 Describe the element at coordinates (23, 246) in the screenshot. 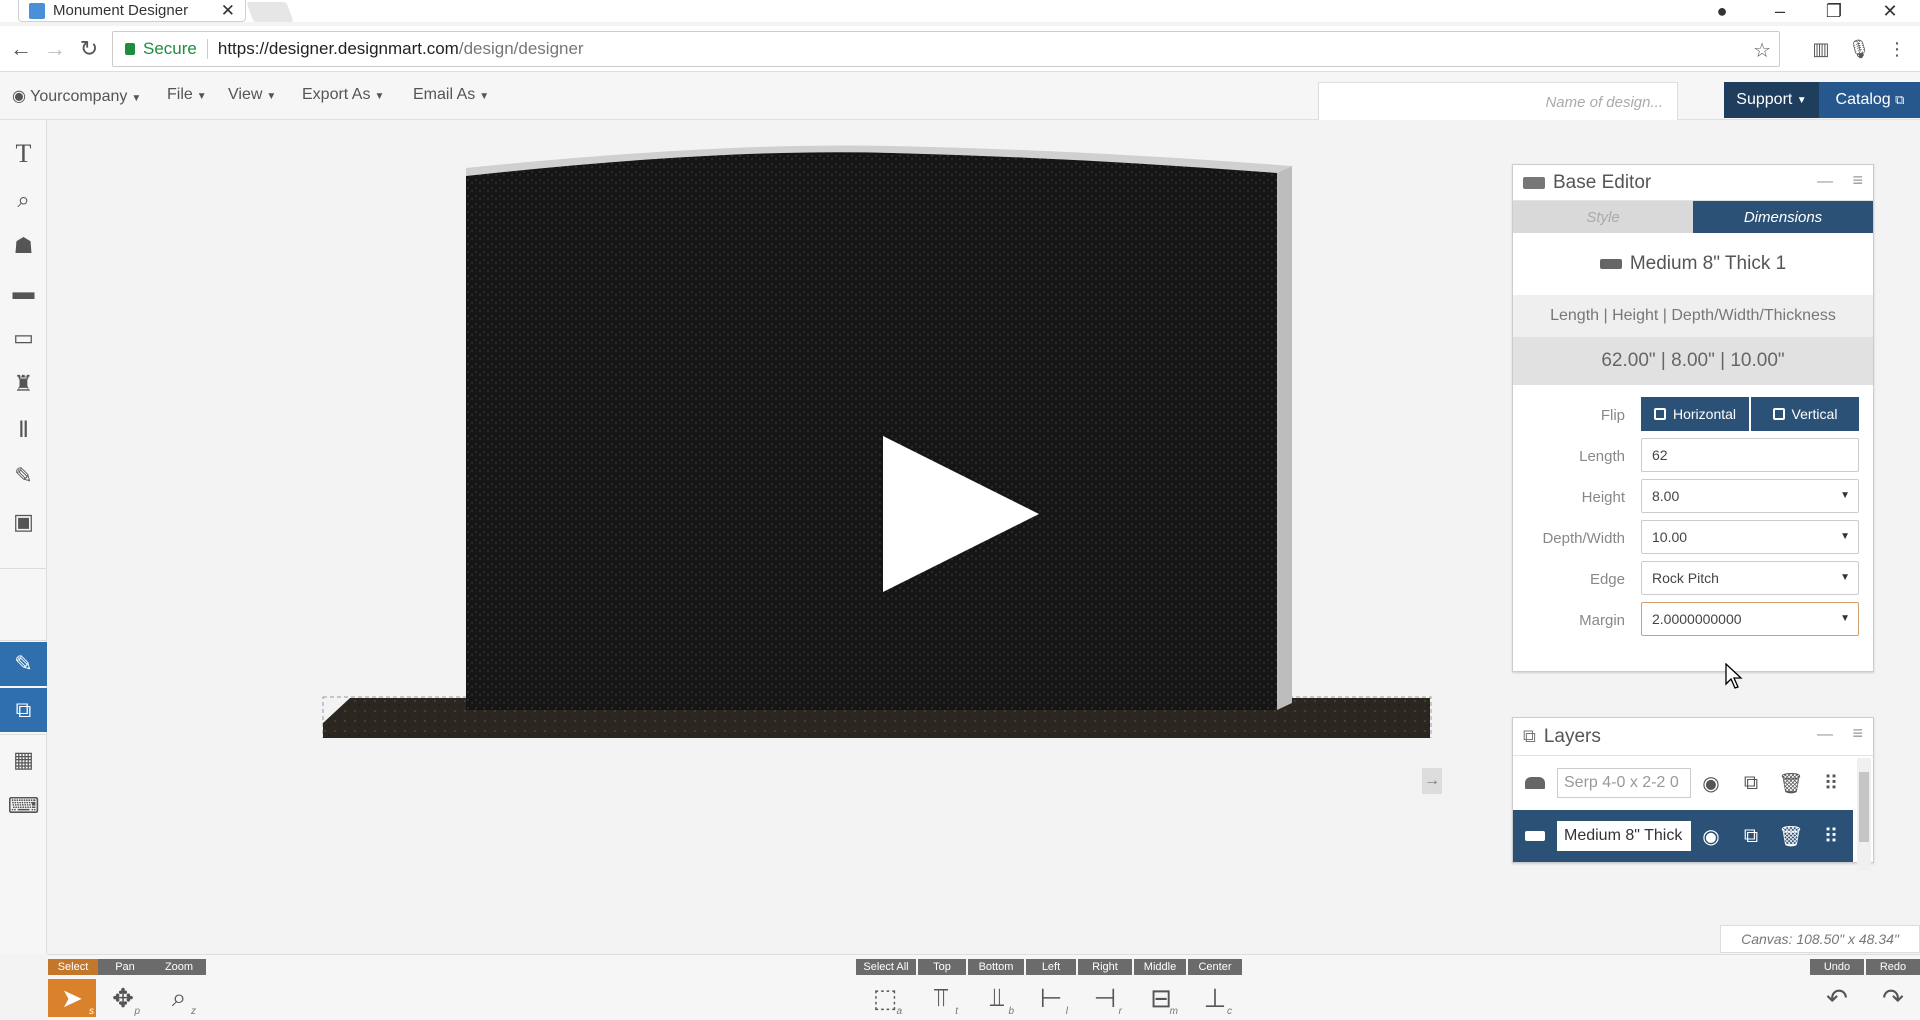

I see `headstone-icon: ☗` at that location.